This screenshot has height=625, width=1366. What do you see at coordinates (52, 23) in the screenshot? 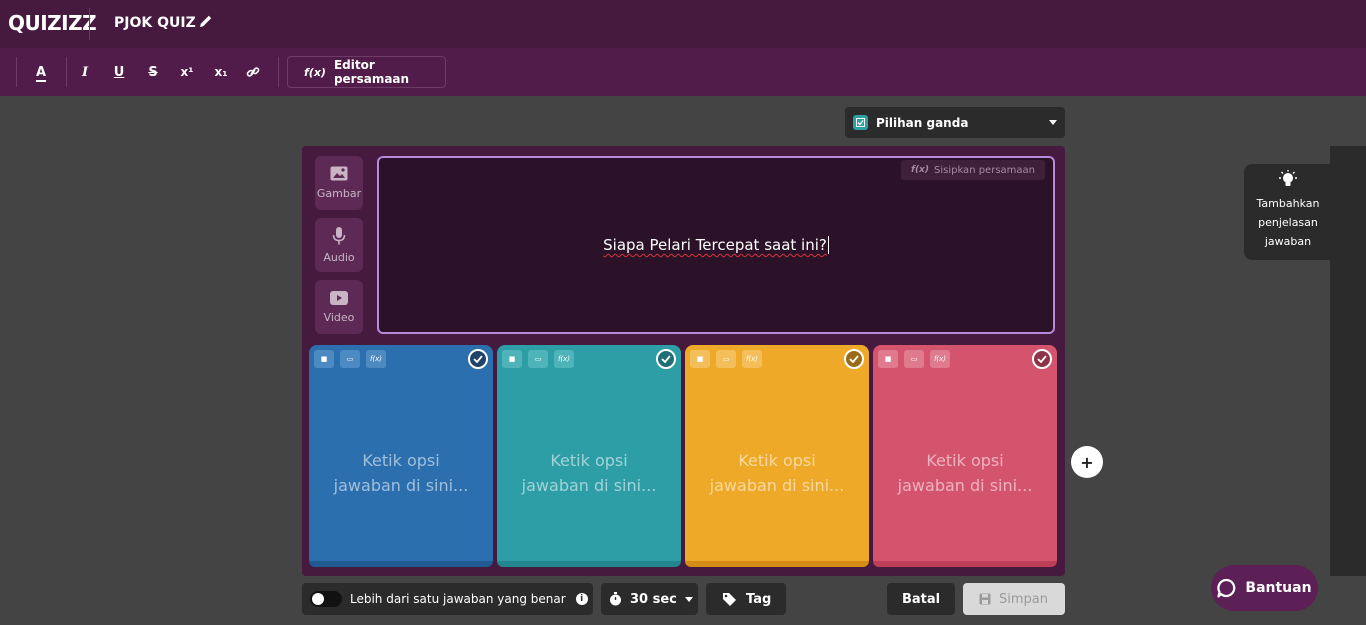
I see `quizizz-logo: QUIZIZZ` at bounding box center [52, 23].